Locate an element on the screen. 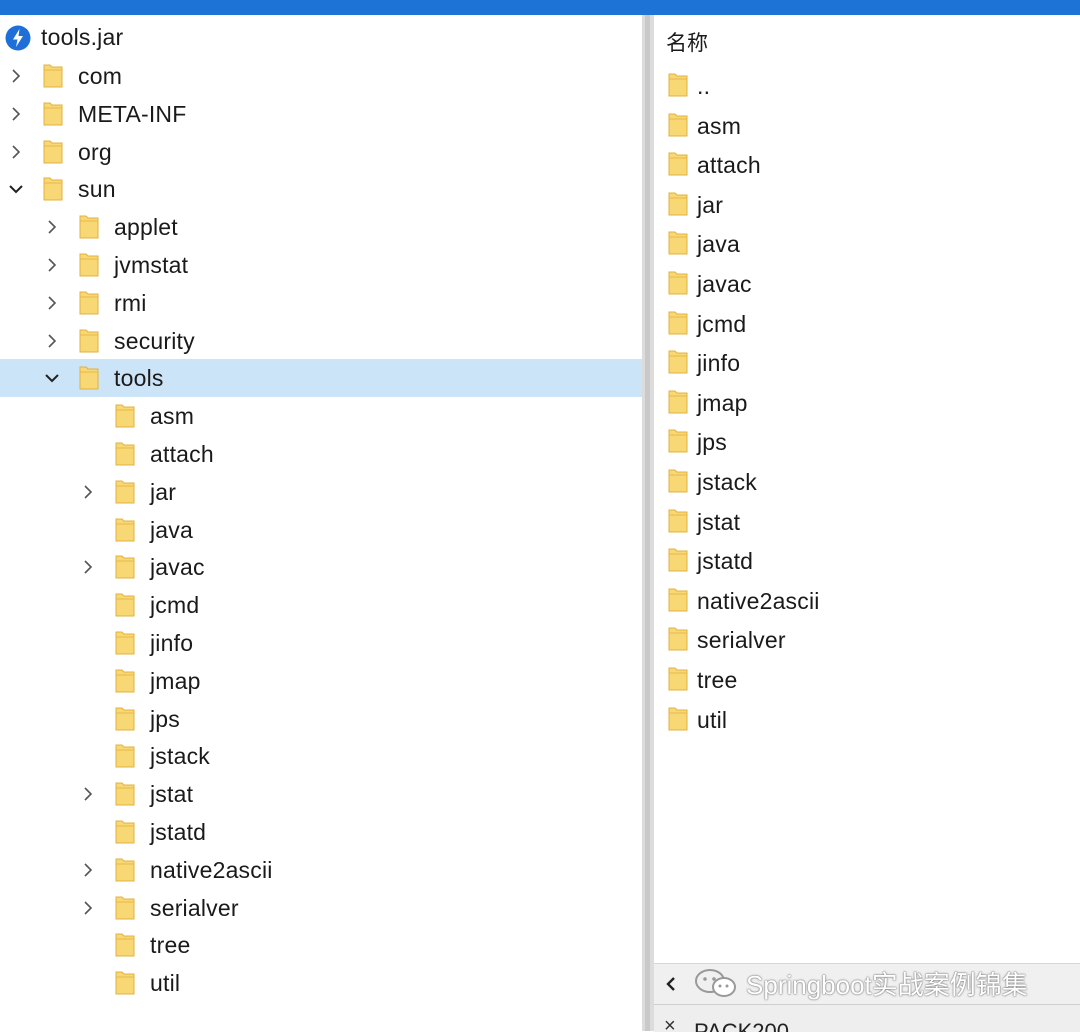 This screenshot has width=1080, height=1032. tree-item-asm: asm is located at coordinates (321, 416).